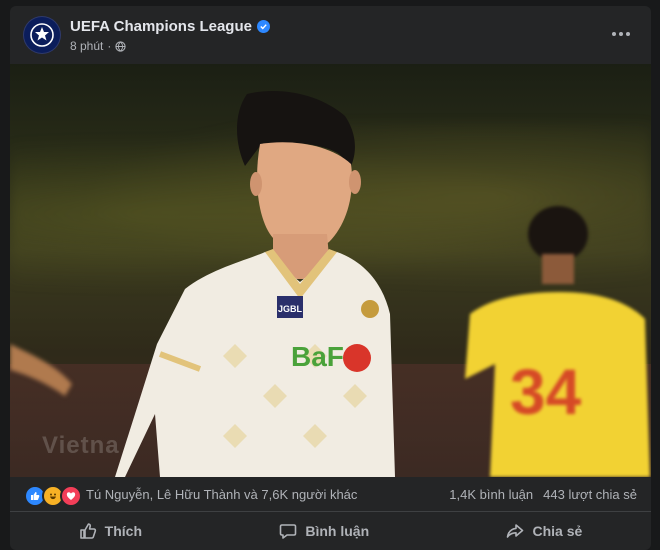 This screenshot has height=550, width=660. Describe the element at coordinates (81, 445) in the screenshot. I see `photo-watermark: Vietna` at that location.